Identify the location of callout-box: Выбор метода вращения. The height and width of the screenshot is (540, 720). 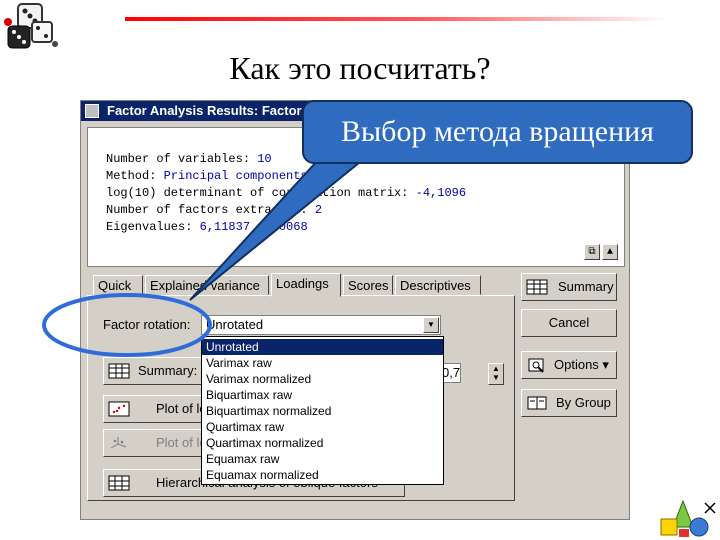
(497, 132).